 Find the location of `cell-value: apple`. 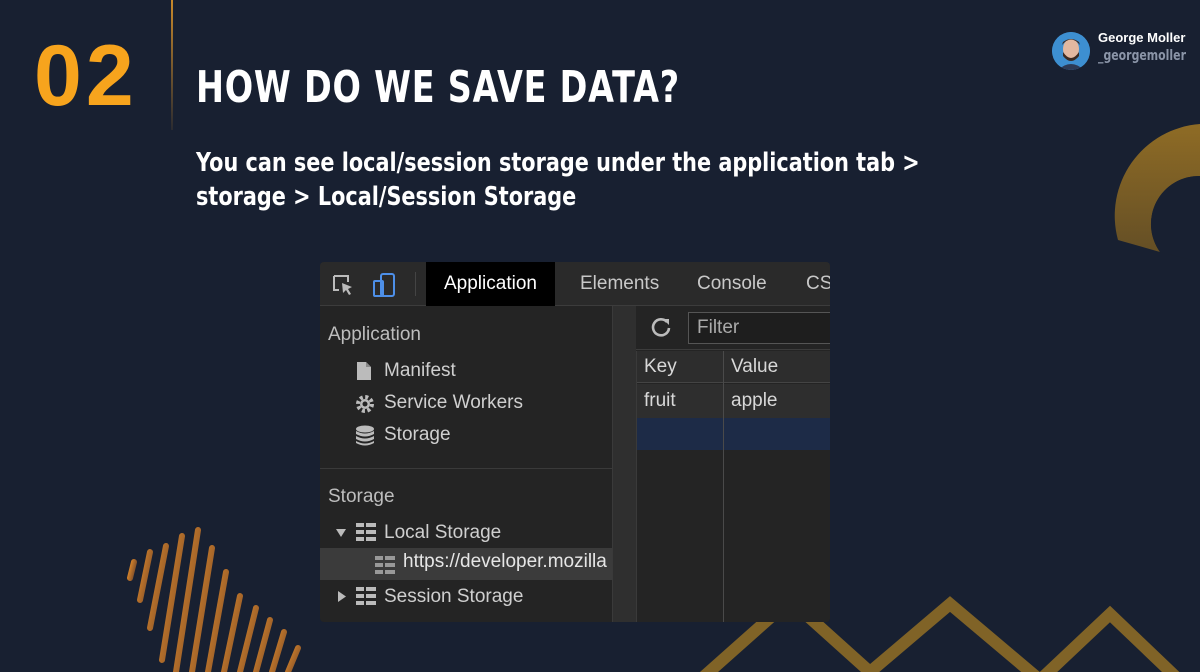

cell-value: apple is located at coordinates (754, 400).